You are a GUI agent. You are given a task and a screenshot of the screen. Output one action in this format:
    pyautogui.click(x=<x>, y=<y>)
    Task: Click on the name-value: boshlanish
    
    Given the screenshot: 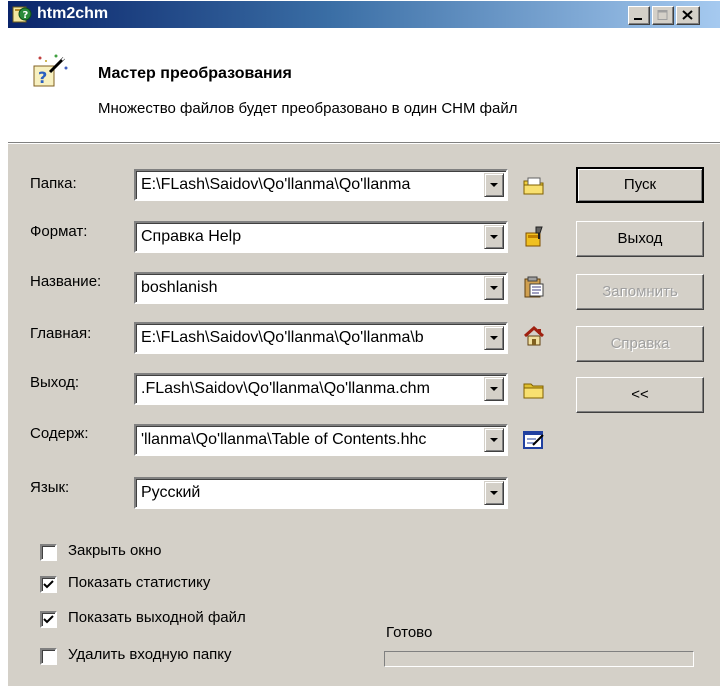 What is the action you would take?
    pyautogui.click(x=179, y=287)
    